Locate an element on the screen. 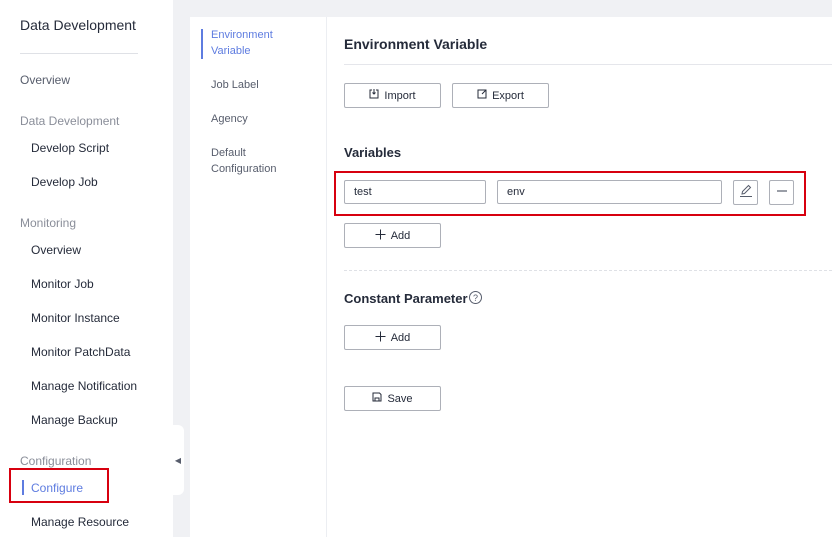 The height and width of the screenshot is (537, 832). import-button: Import is located at coordinates (392, 95).